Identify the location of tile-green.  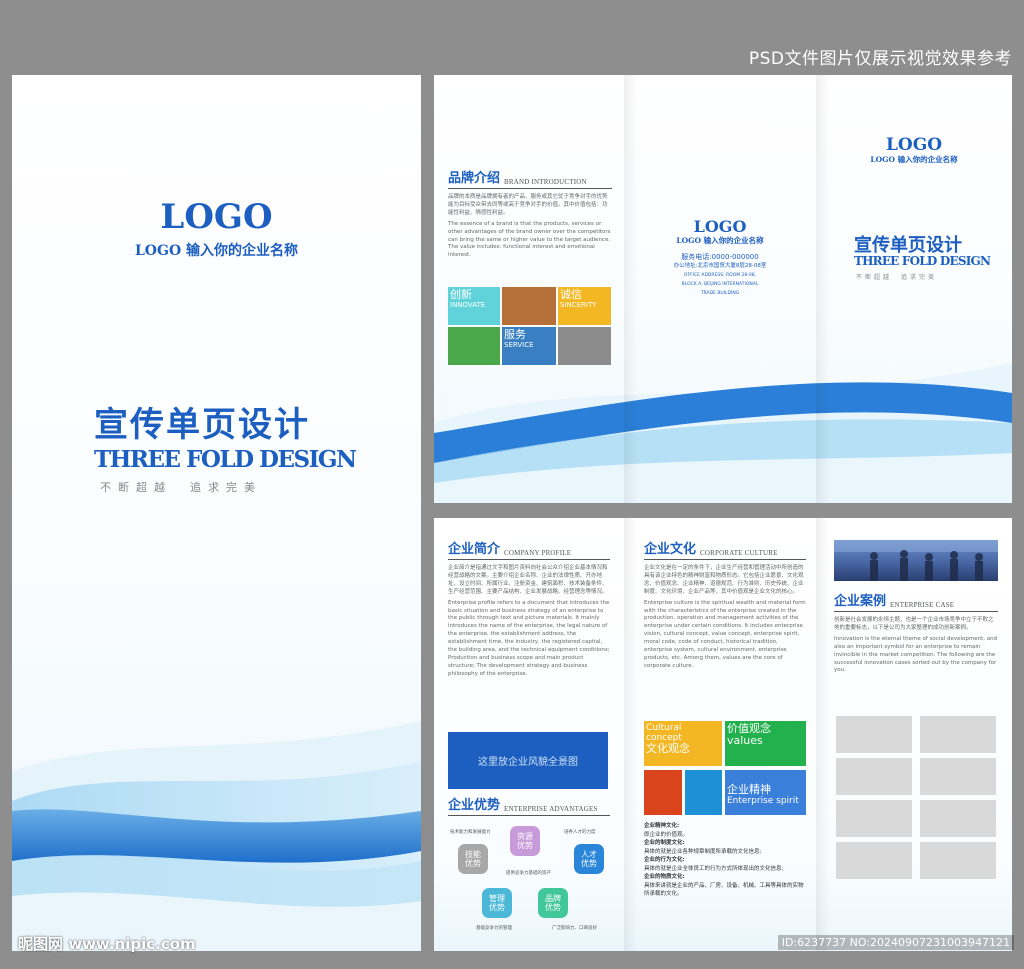
(474, 346).